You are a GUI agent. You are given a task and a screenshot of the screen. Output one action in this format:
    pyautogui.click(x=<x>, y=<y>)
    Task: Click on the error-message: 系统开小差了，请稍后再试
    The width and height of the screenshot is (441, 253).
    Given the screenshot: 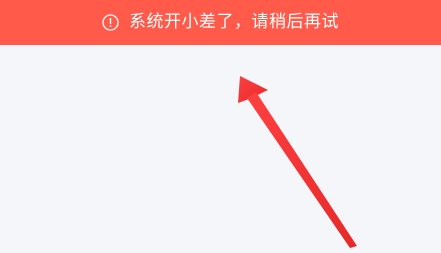 What is the action you would take?
    pyautogui.click(x=234, y=22)
    